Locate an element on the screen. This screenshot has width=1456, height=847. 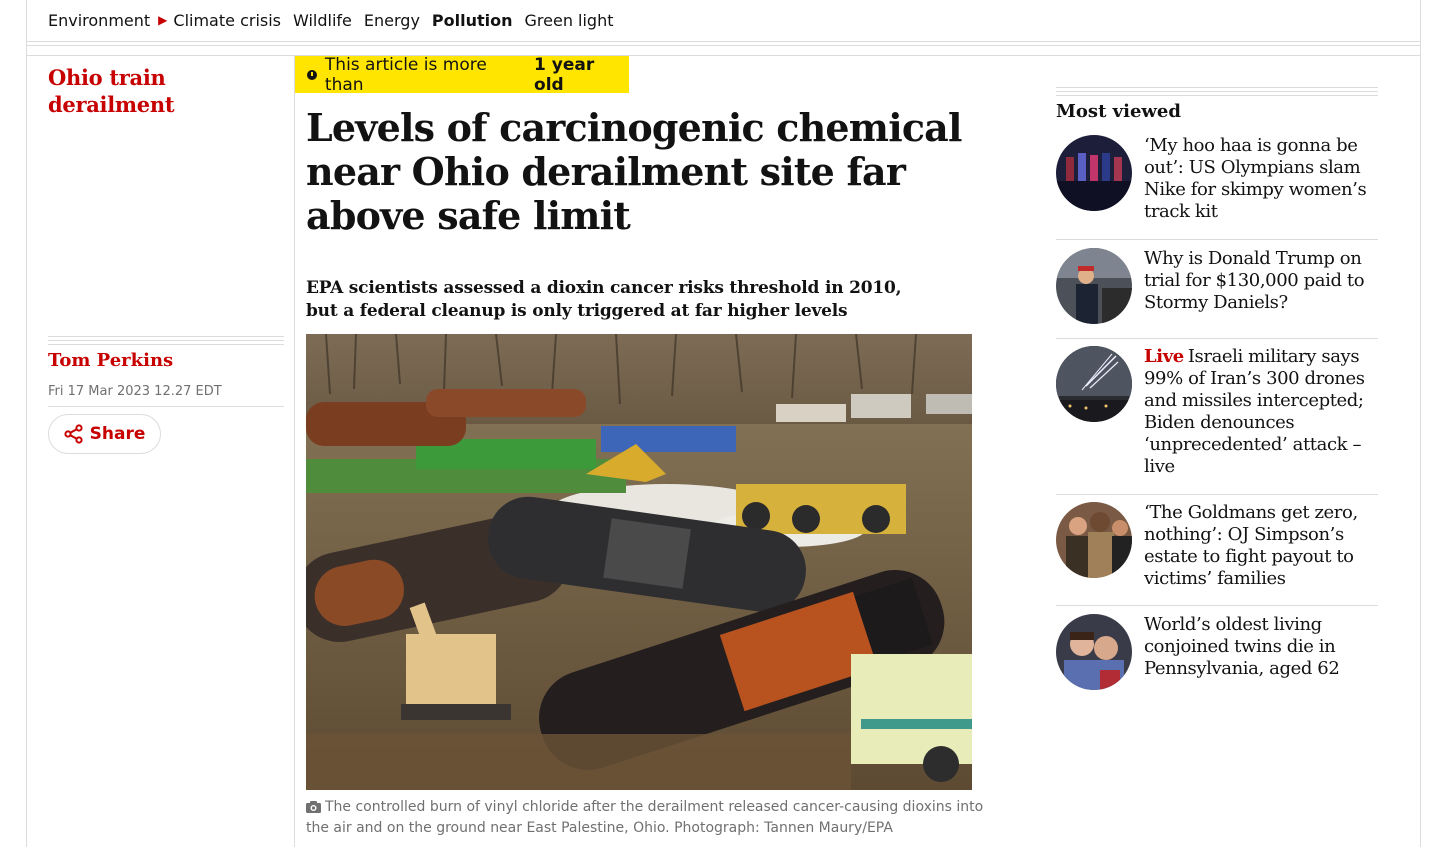
most-viewed-rules is located at coordinates (1217, 93).